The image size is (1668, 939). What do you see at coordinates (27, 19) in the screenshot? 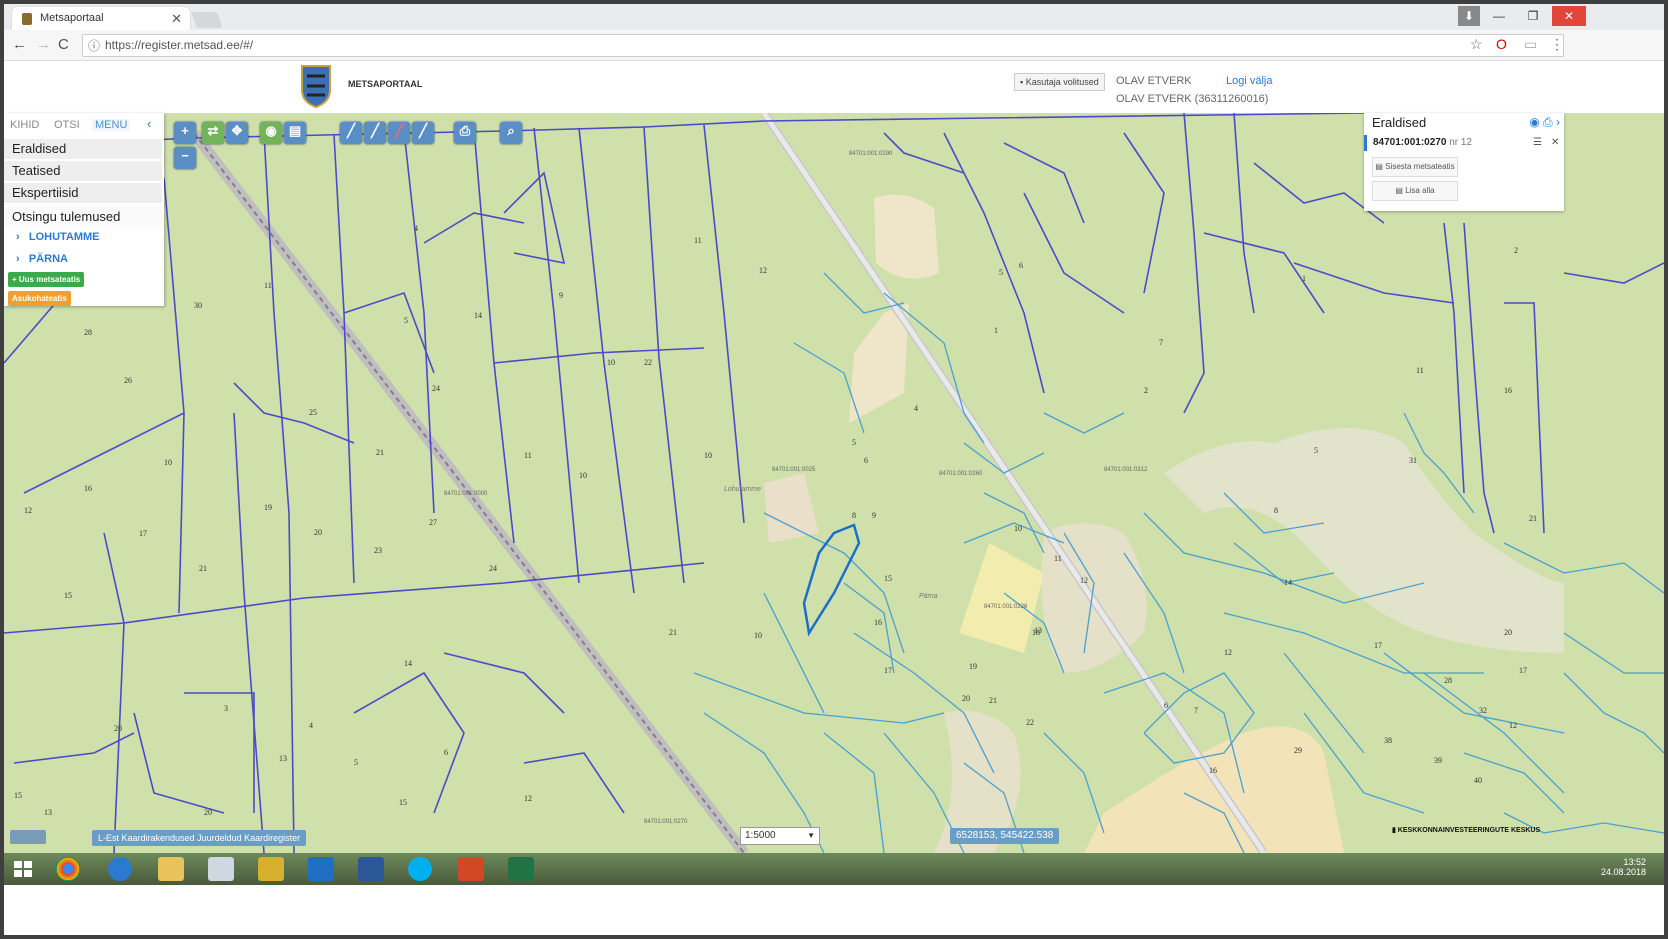
I see `favicon-icon` at bounding box center [27, 19].